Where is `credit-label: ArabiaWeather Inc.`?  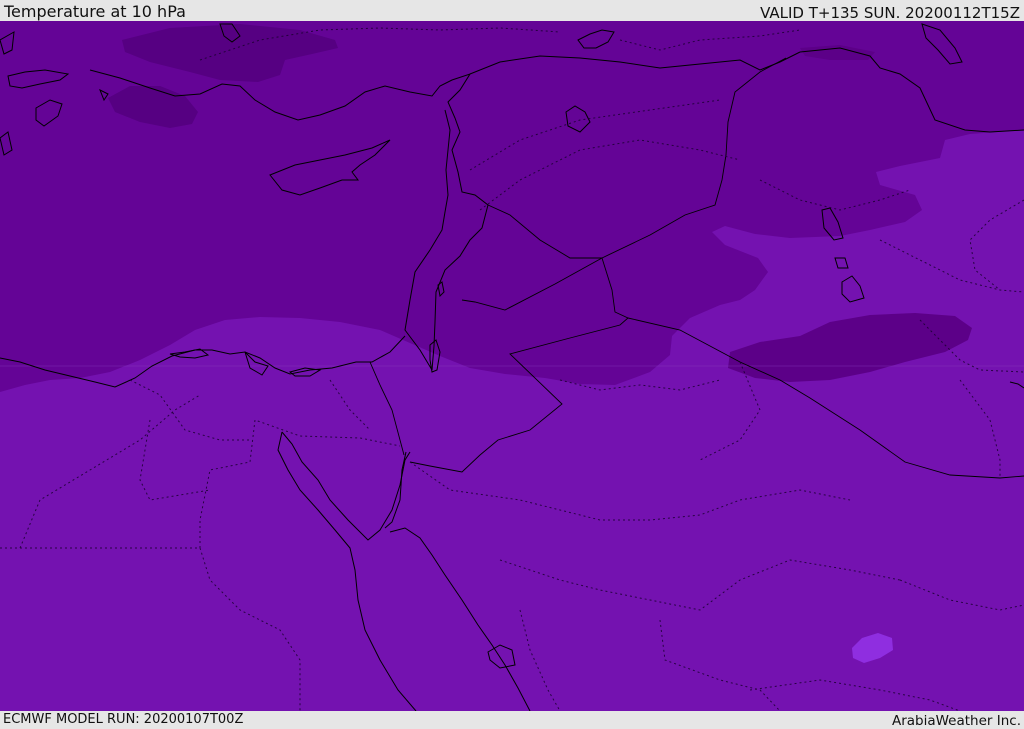
credit-label: ArabiaWeather Inc. is located at coordinates (956, 721).